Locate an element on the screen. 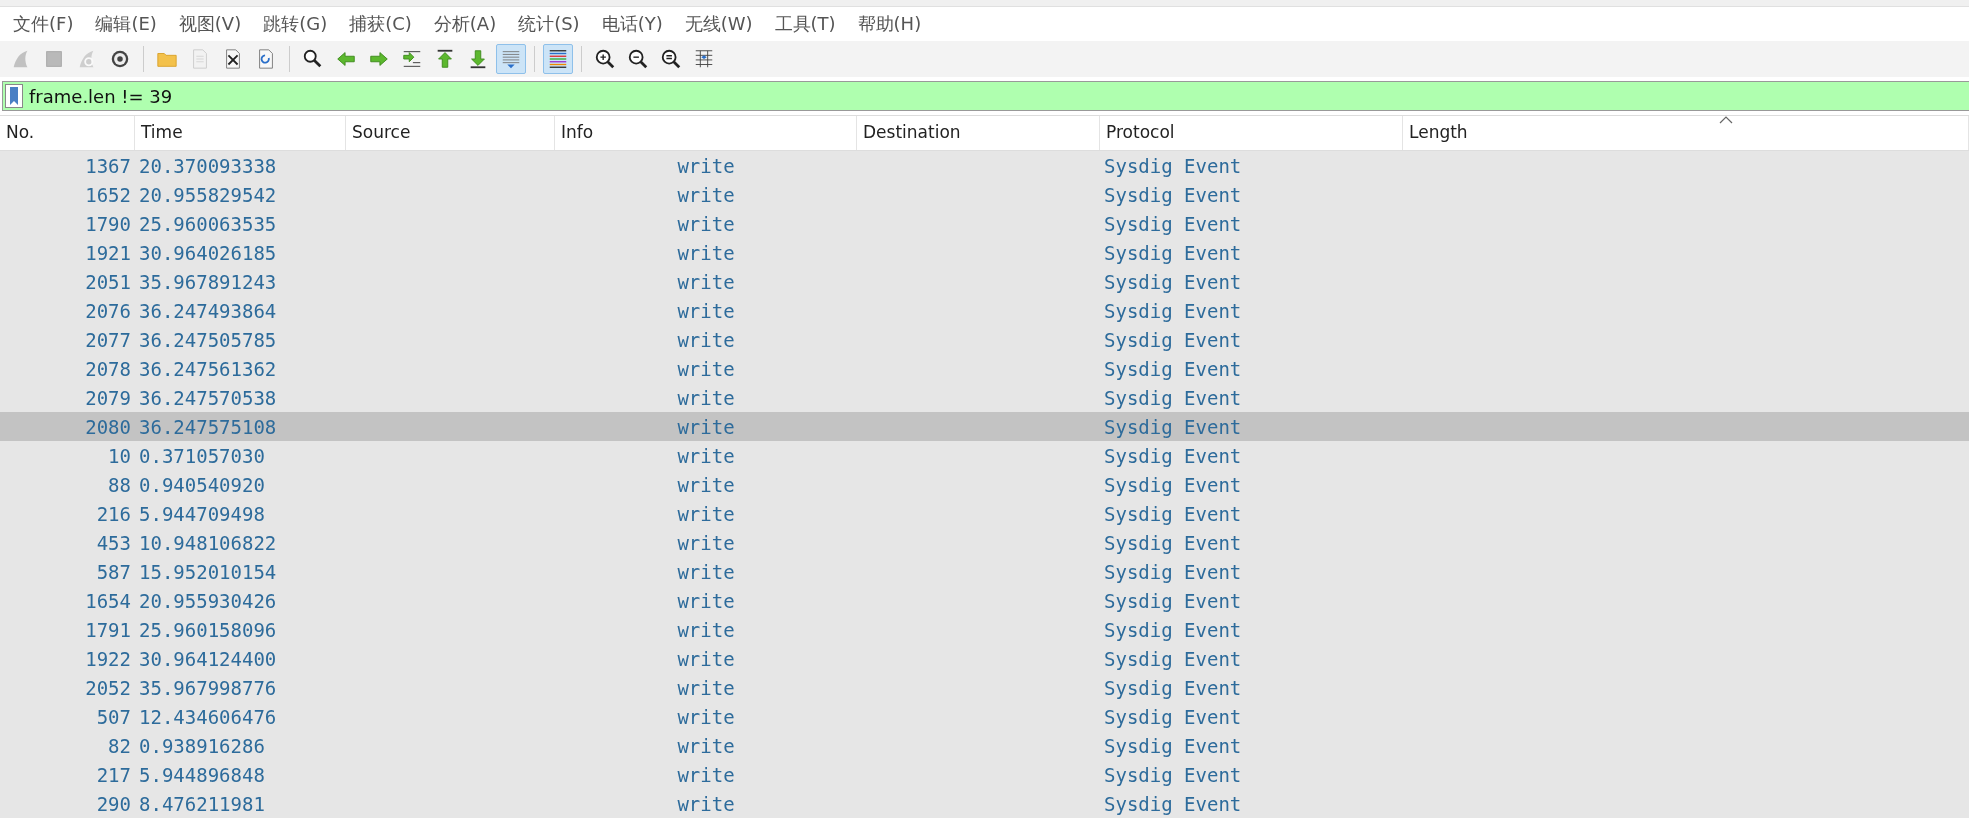 The width and height of the screenshot is (1969, 830). packet-row: 2076 36.247493864 write Sysdig Event is located at coordinates (984, 310).